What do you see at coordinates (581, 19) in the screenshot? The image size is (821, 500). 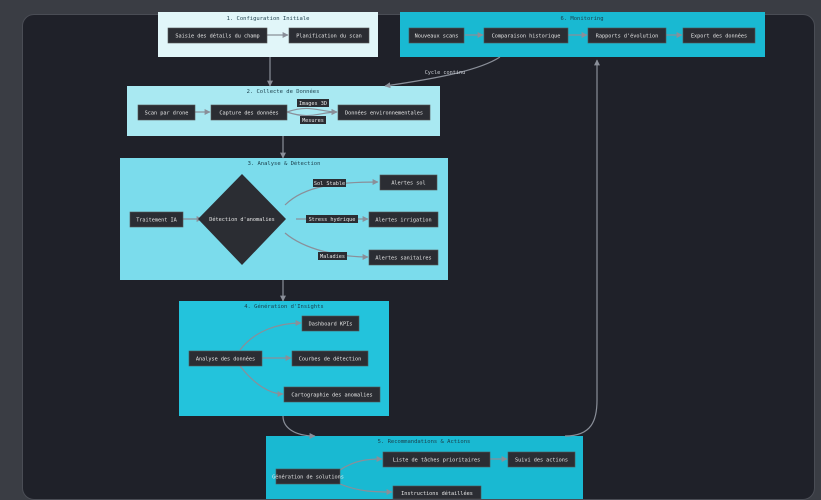 I see `cluster-monitoring-title: 6. Monitoring` at bounding box center [581, 19].